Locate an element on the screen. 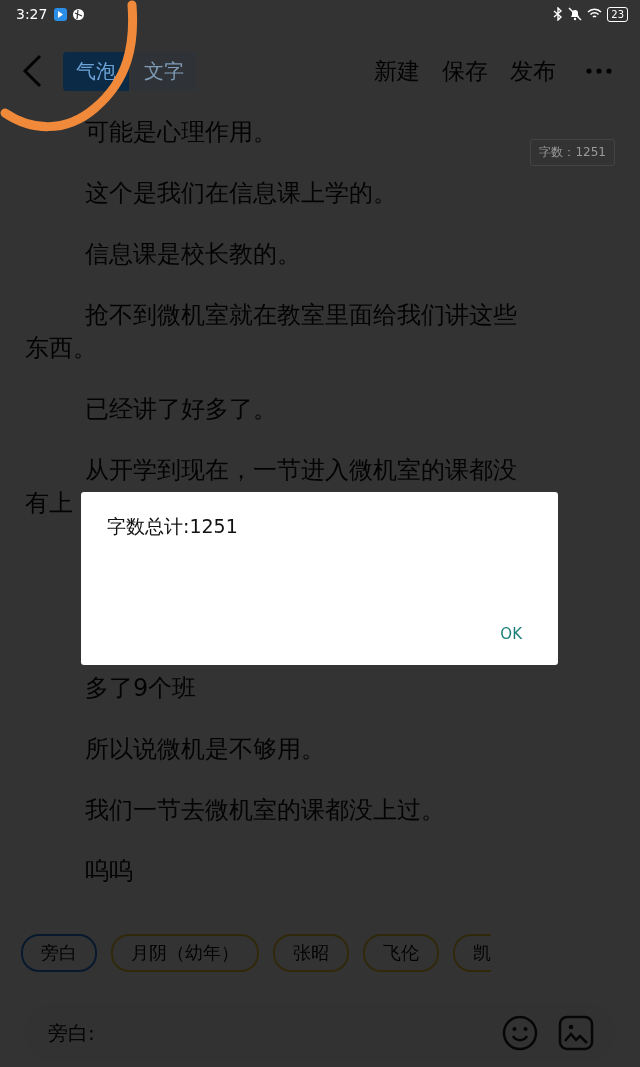 Image resolution: width=640 pixels, height=1067 pixels. word-count-badge: 字数：1251 is located at coordinates (572, 152).